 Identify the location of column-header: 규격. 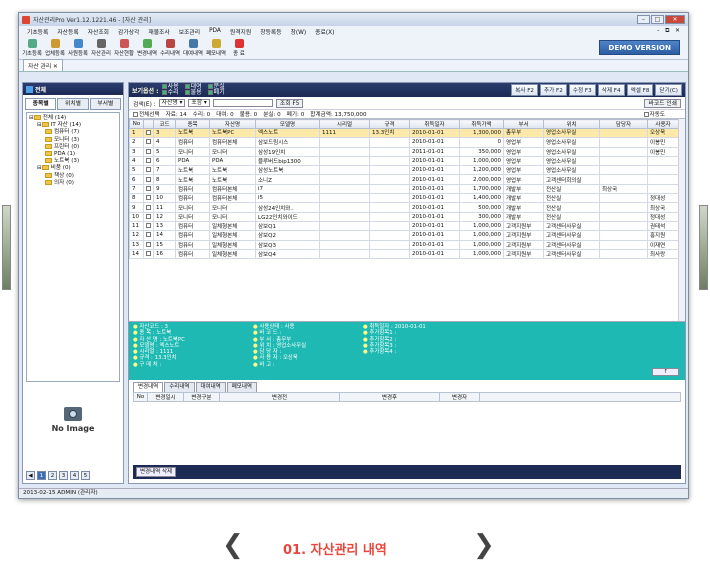
(389, 124).